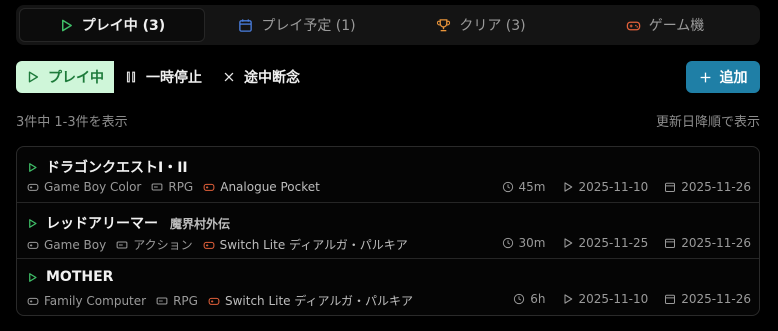  What do you see at coordinates (532, 243) in the screenshot?
I see `play-time-value: 30m` at bounding box center [532, 243].